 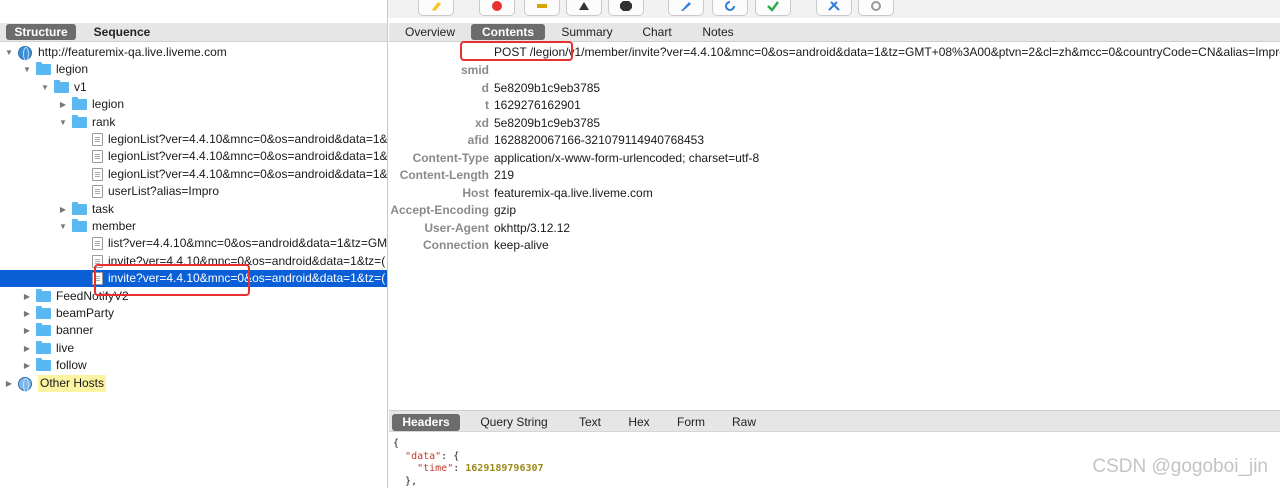 I want to click on tab-overview: Overview, so click(x=430, y=32).